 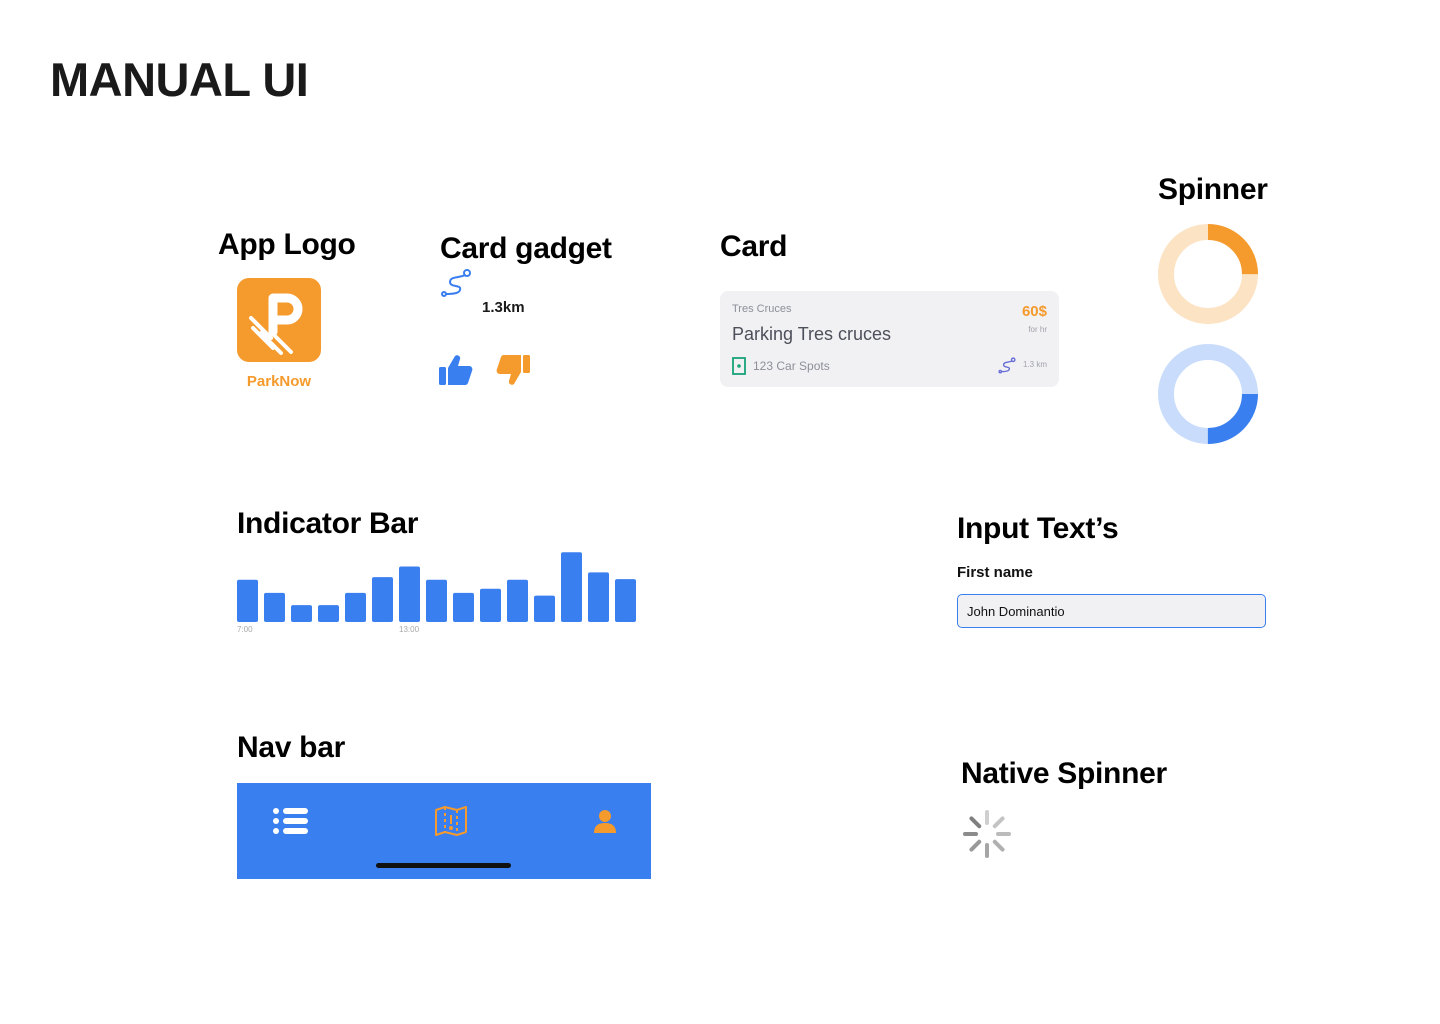 I want to click on section-heading-nav-bar: Nav bar, so click(x=291, y=747).